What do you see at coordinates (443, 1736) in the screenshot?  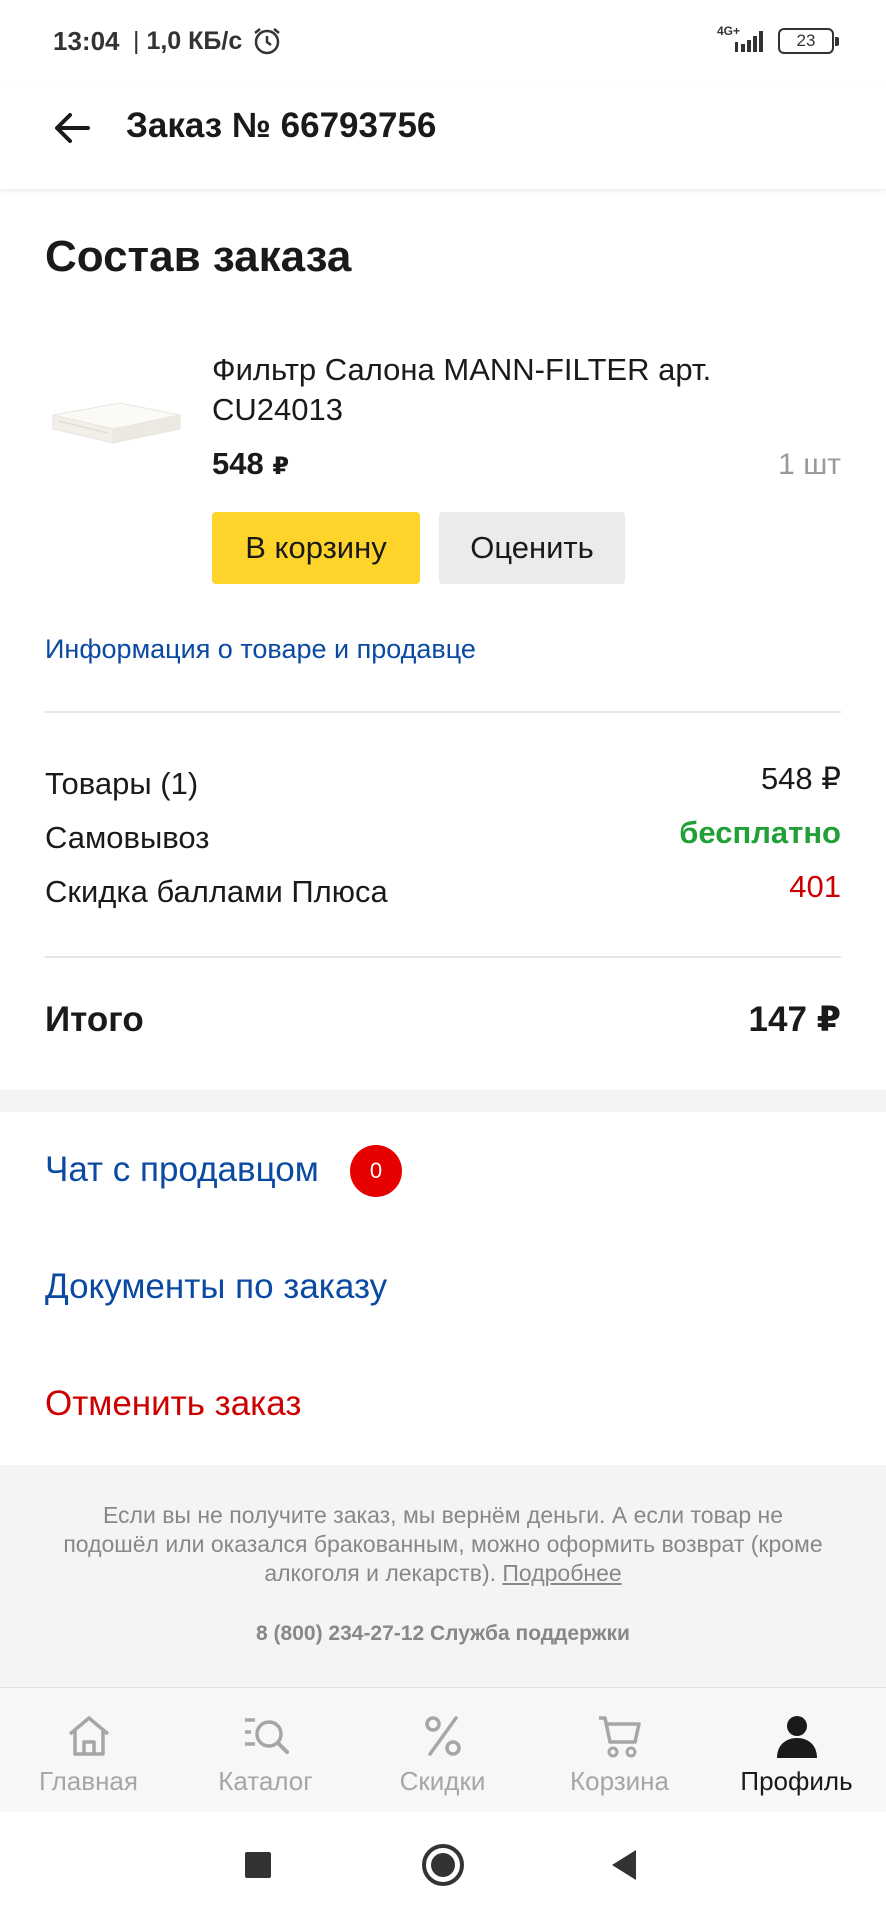 I see `percent-icon` at bounding box center [443, 1736].